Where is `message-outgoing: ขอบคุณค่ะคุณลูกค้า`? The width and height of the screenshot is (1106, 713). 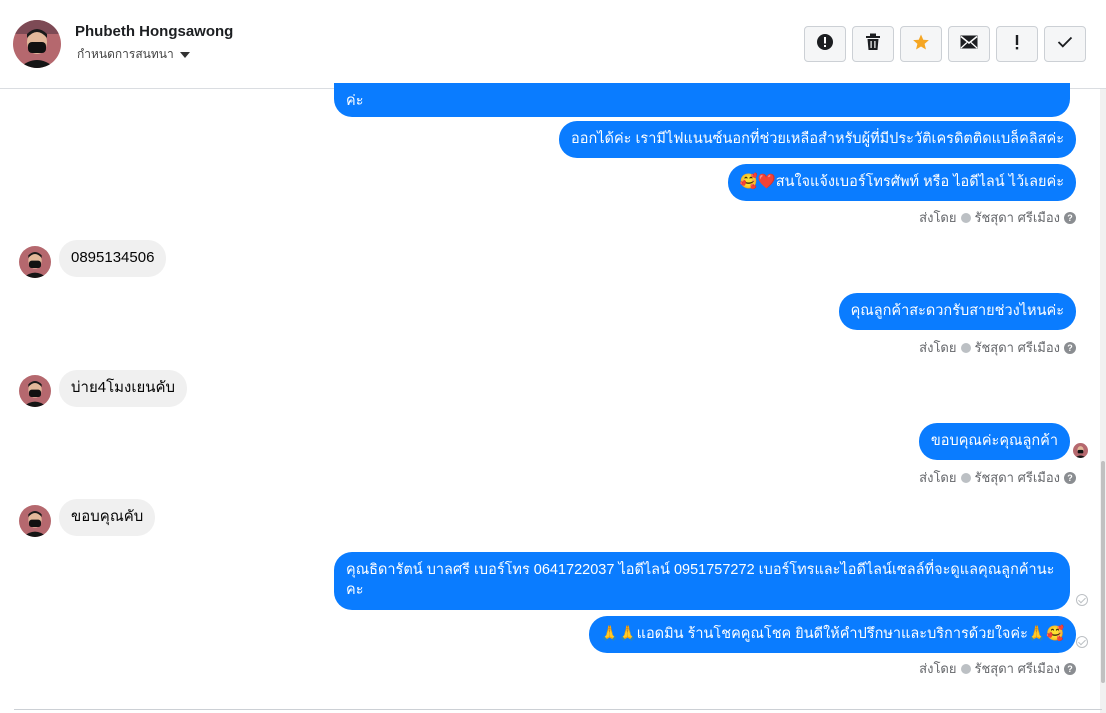 message-outgoing: ขอบคุณค่ะคุณลูกค้า is located at coordinates (994, 441).